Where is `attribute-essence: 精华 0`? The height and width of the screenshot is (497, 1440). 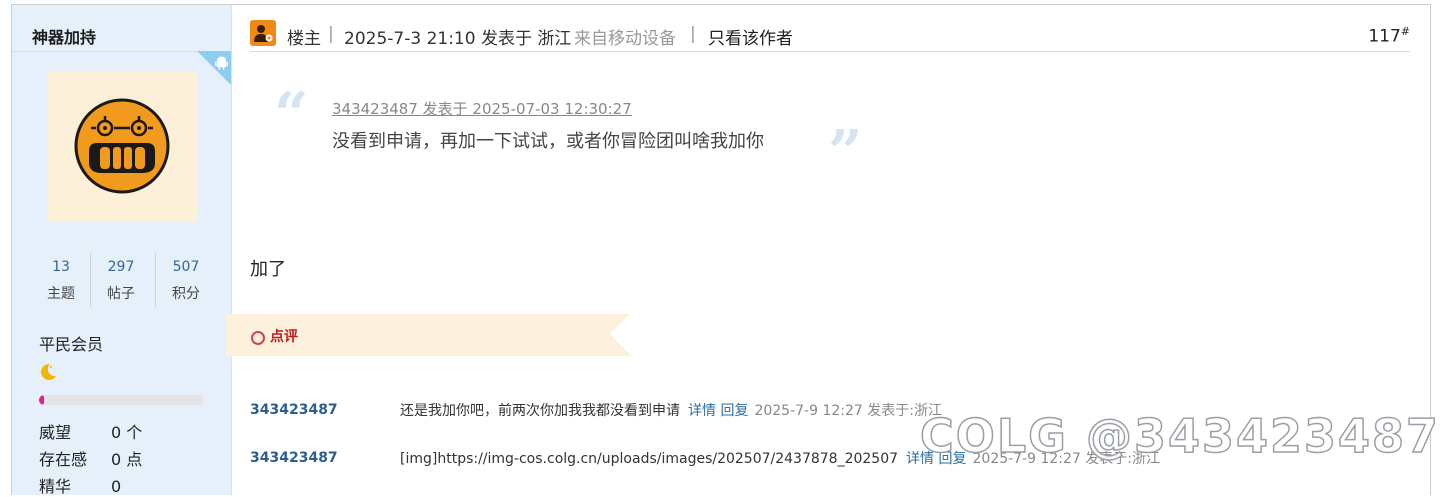 attribute-essence: 精华 0 is located at coordinates (80, 485).